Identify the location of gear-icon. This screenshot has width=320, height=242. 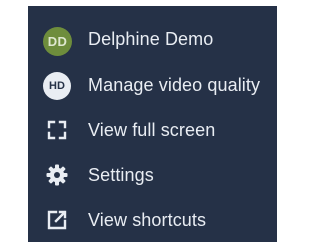
(57, 175).